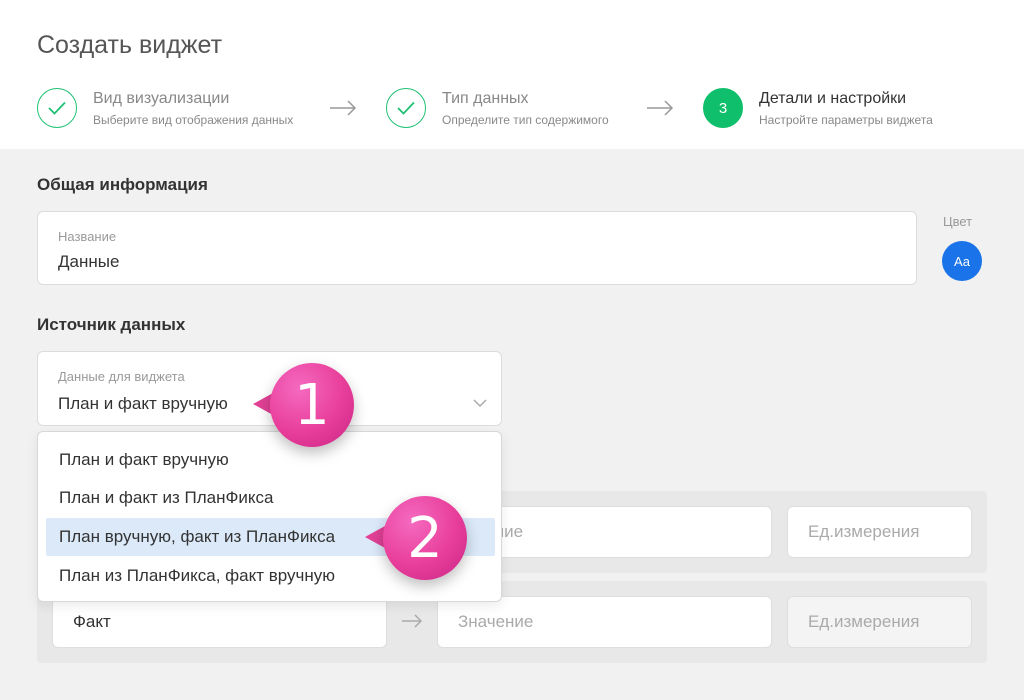 This screenshot has width=1024, height=700. I want to click on step-title: Детали и настройки, so click(833, 98).